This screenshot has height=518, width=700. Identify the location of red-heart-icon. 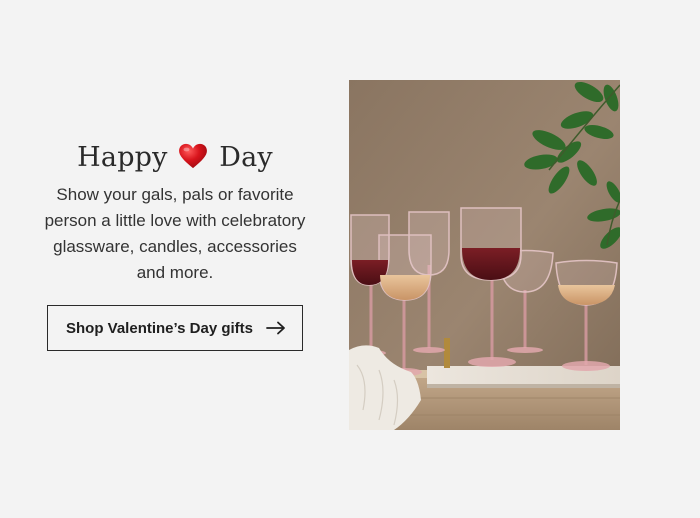
(193, 156).